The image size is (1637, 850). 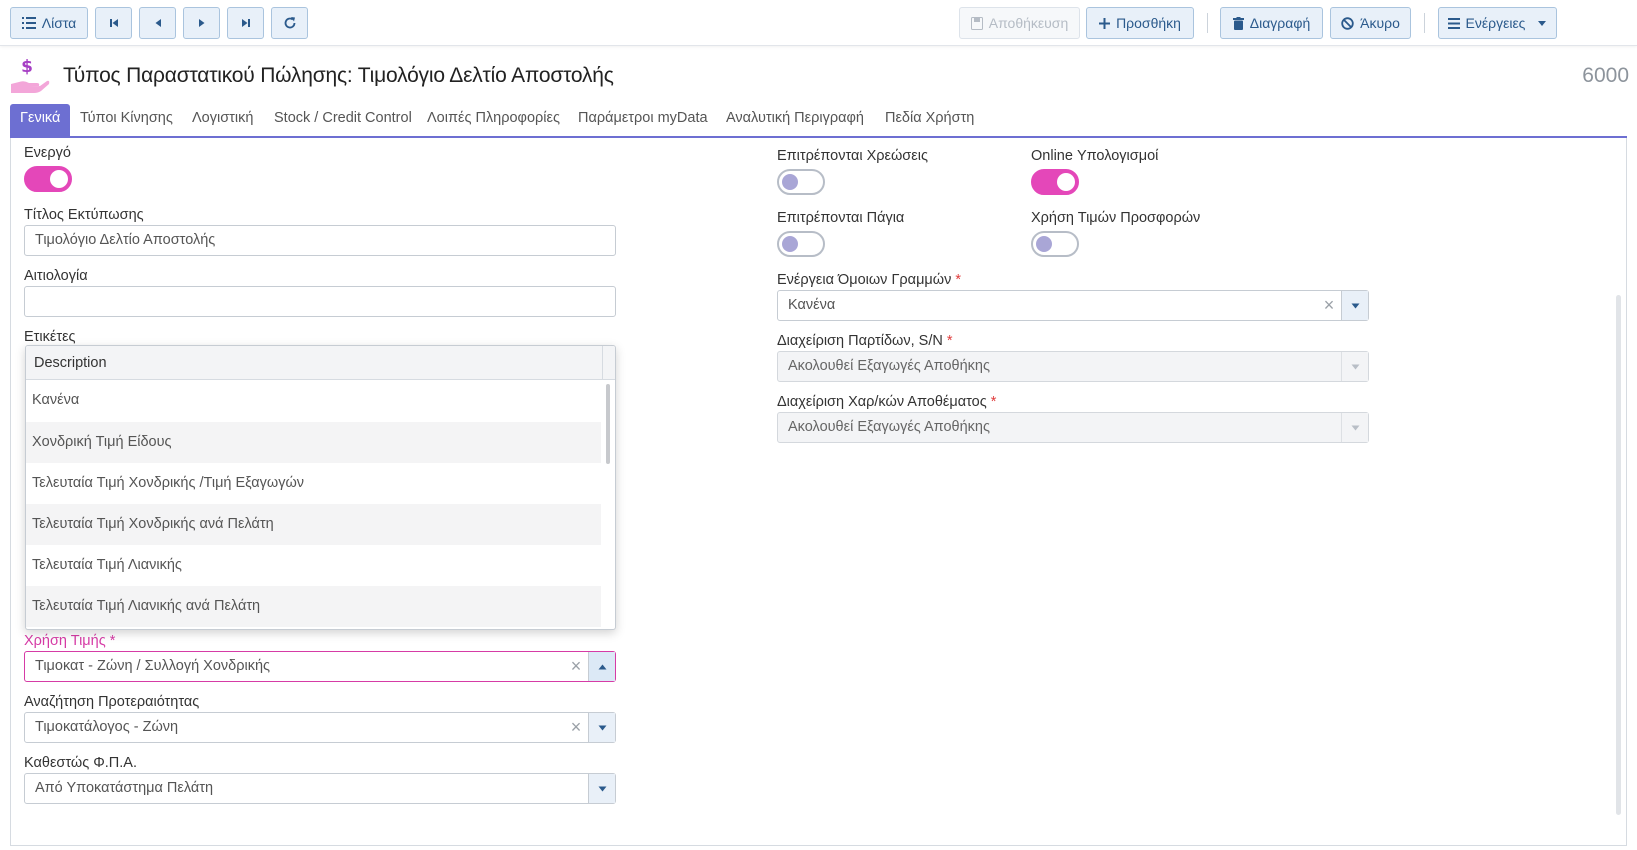 What do you see at coordinates (602, 363) in the screenshot?
I see `column-divider` at bounding box center [602, 363].